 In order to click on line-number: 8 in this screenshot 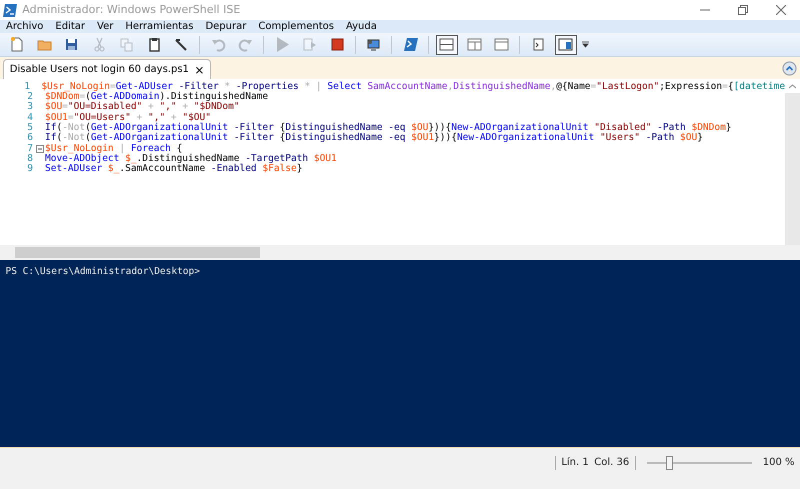, I will do `click(30, 159)`.